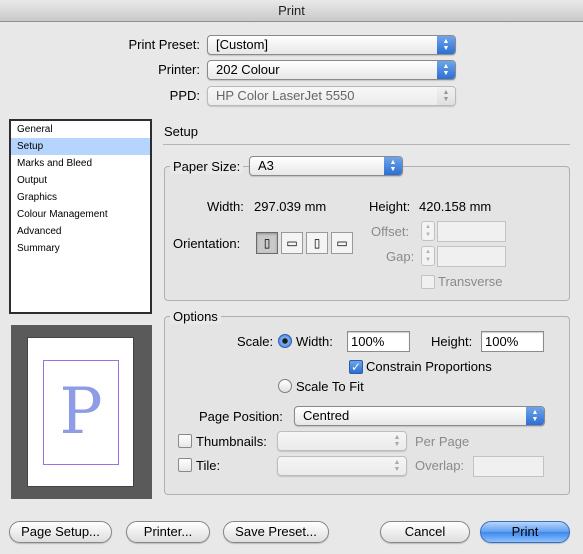 The width and height of the screenshot is (583, 554). What do you see at coordinates (428, 282) in the screenshot?
I see `transverse-checkbox` at bounding box center [428, 282].